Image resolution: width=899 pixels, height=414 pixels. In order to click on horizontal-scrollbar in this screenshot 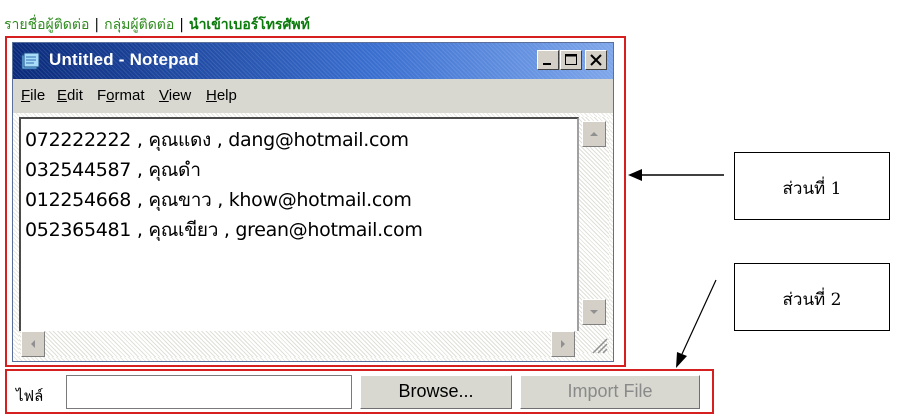, I will do `click(299, 344)`.